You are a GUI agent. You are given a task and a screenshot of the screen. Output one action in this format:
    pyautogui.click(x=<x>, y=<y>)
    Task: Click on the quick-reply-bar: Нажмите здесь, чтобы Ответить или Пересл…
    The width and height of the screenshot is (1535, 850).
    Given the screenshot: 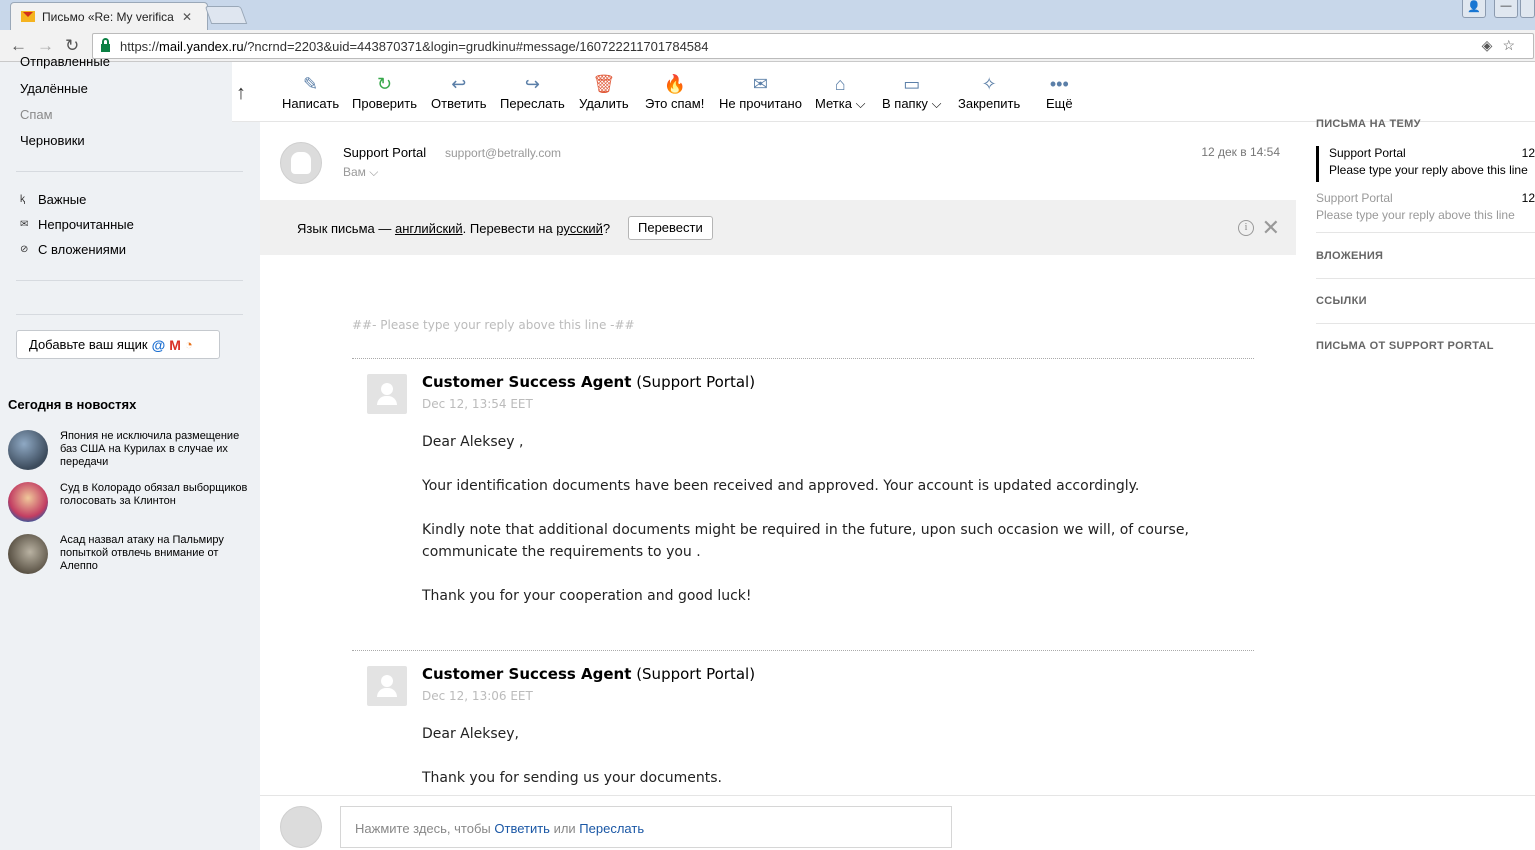 What is the action you would take?
    pyautogui.click(x=897, y=822)
    